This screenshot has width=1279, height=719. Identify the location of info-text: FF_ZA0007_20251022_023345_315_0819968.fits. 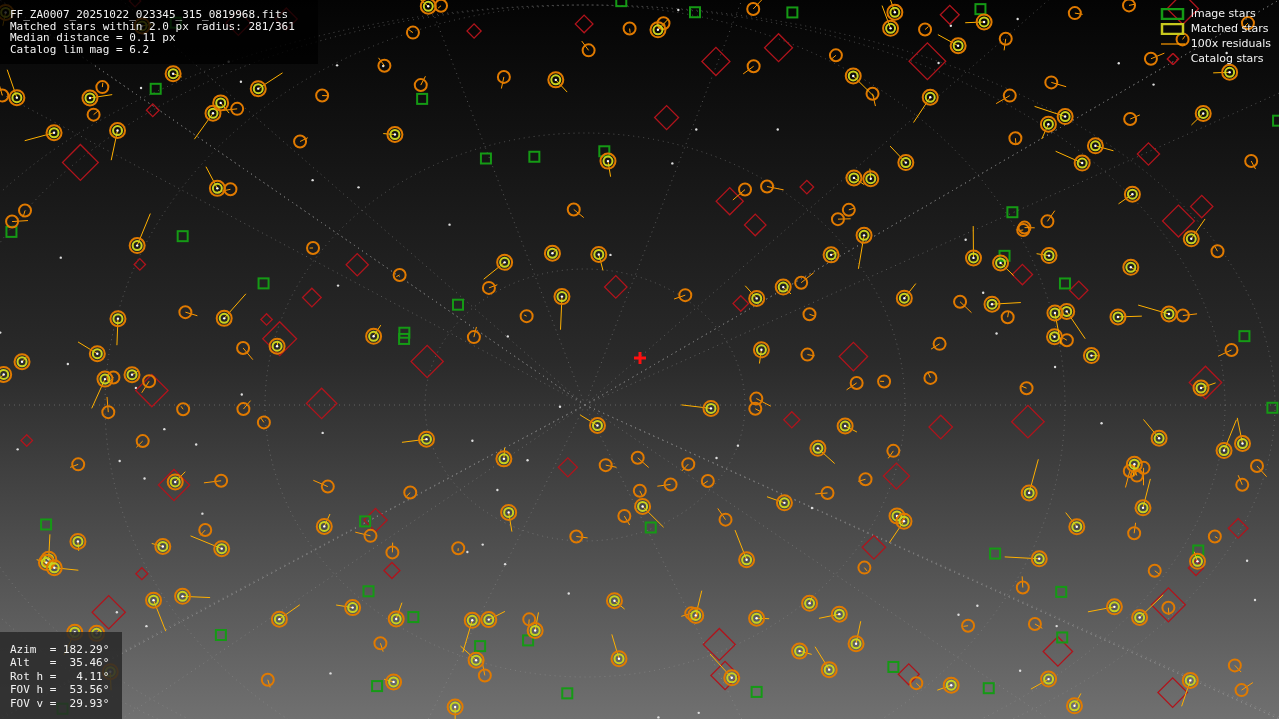
(150, 15).